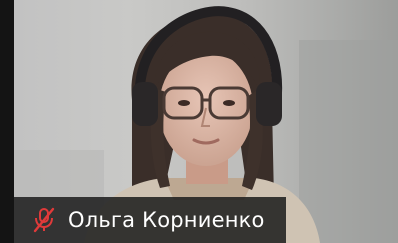 This screenshot has width=398, height=243. What do you see at coordinates (166, 220) in the screenshot?
I see `participant-name: Ольга Корниенко` at bounding box center [166, 220].